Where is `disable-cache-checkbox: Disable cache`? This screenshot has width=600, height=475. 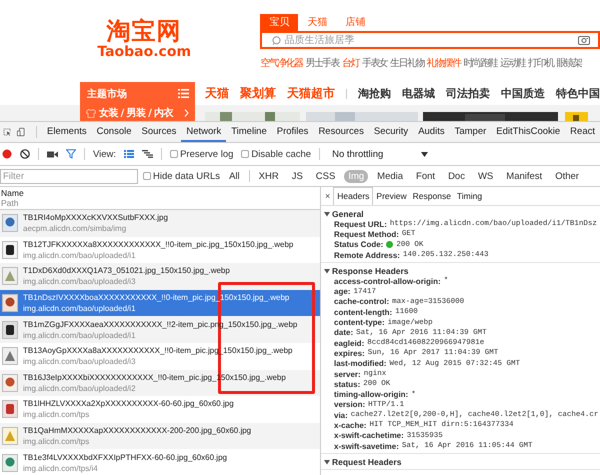 disable-cache-checkbox: Disable cache is located at coordinates (276, 154).